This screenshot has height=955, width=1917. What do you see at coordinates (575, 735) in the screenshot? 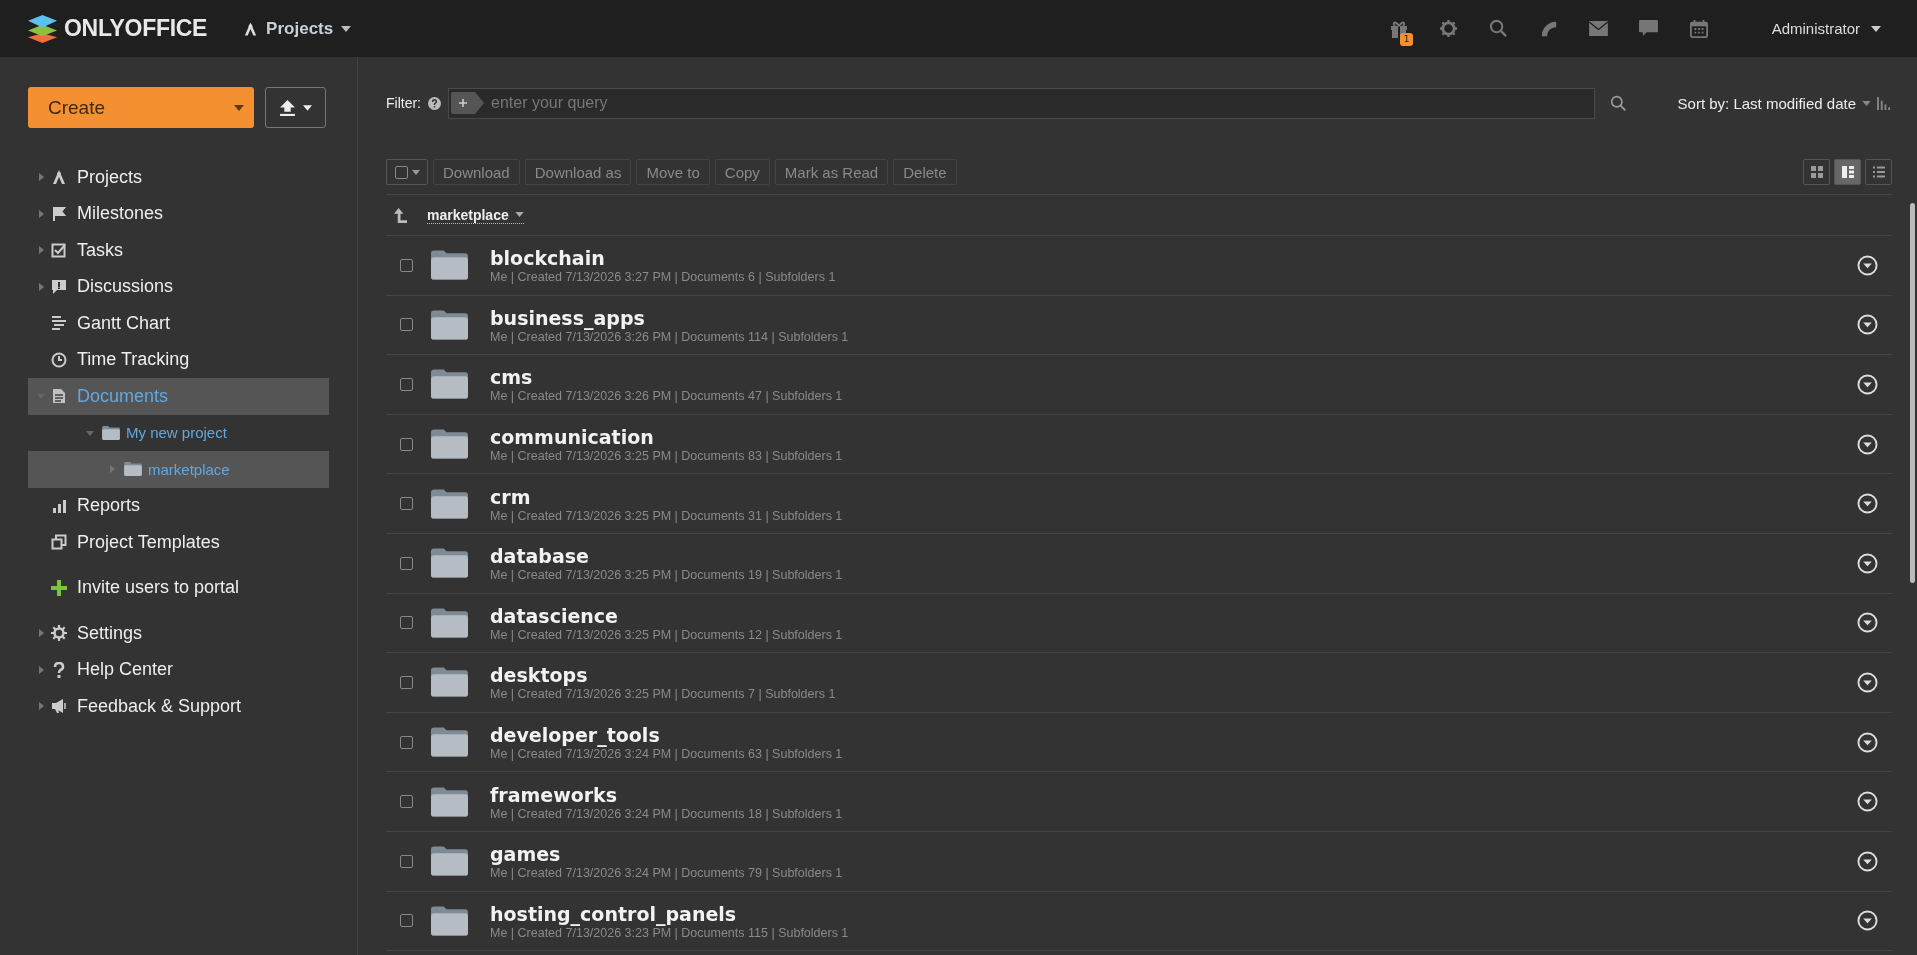
I see `folder-name: developer_tools` at bounding box center [575, 735].